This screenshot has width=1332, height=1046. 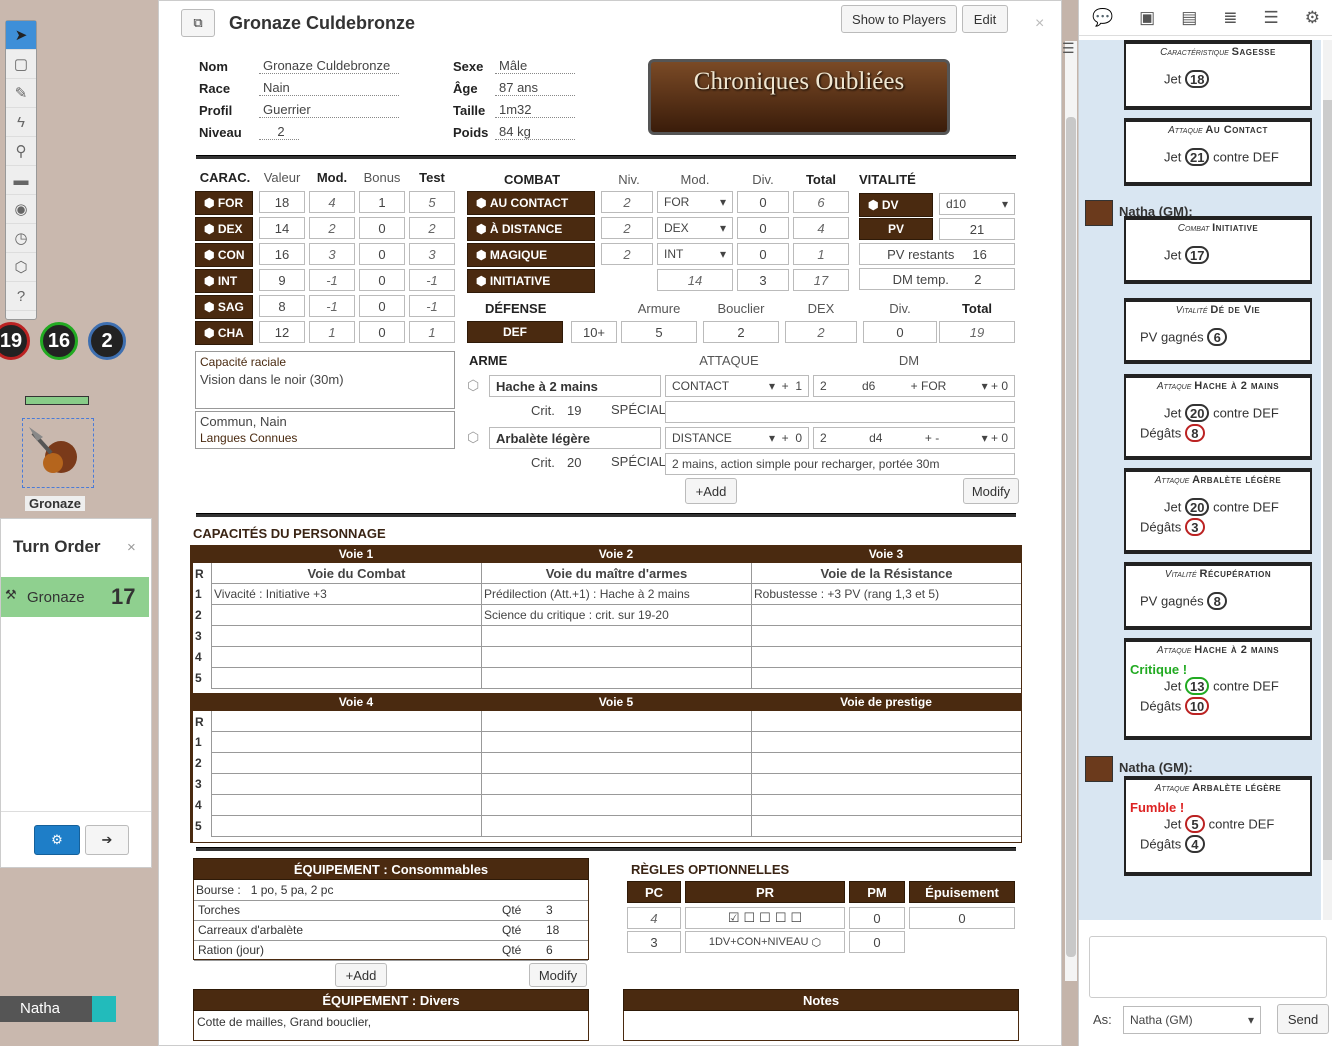 I want to click on roll-result: 21, so click(x=1197, y=157).